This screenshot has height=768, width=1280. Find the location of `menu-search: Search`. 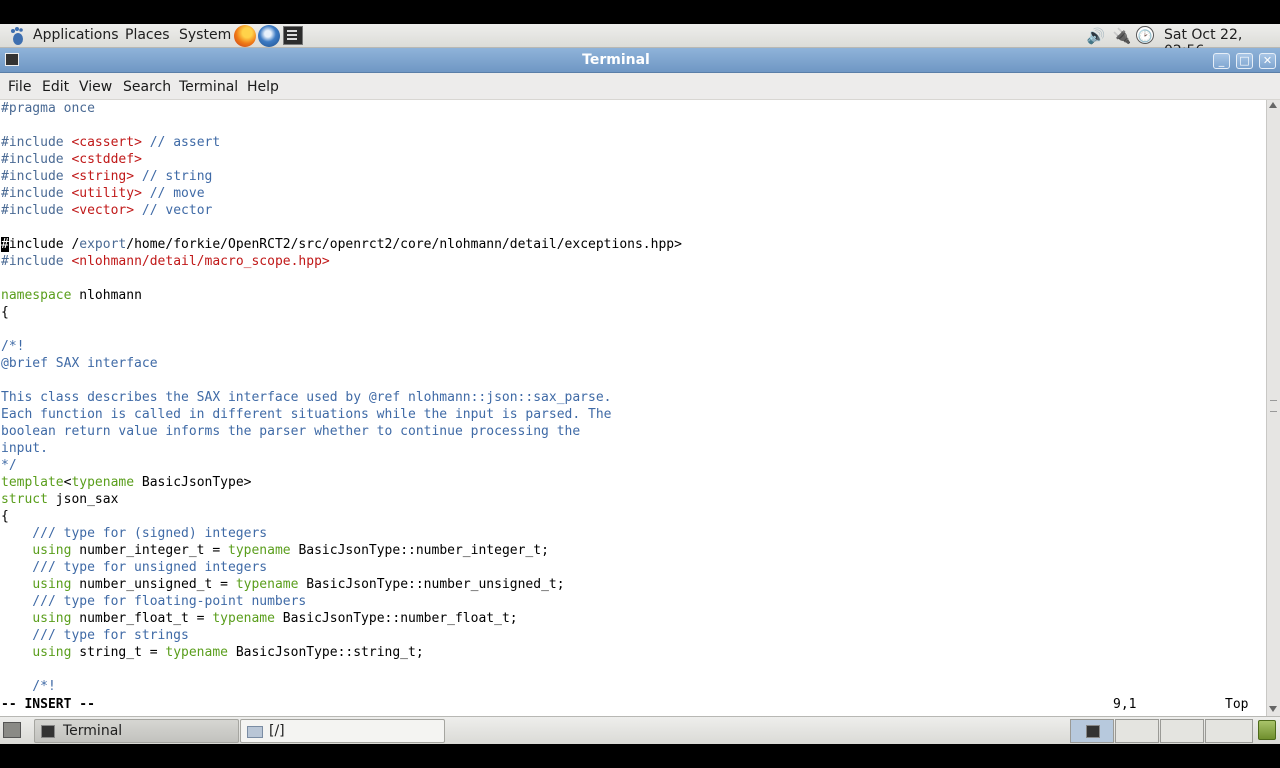

menu-search: Search is located at coordinates (147, 87).